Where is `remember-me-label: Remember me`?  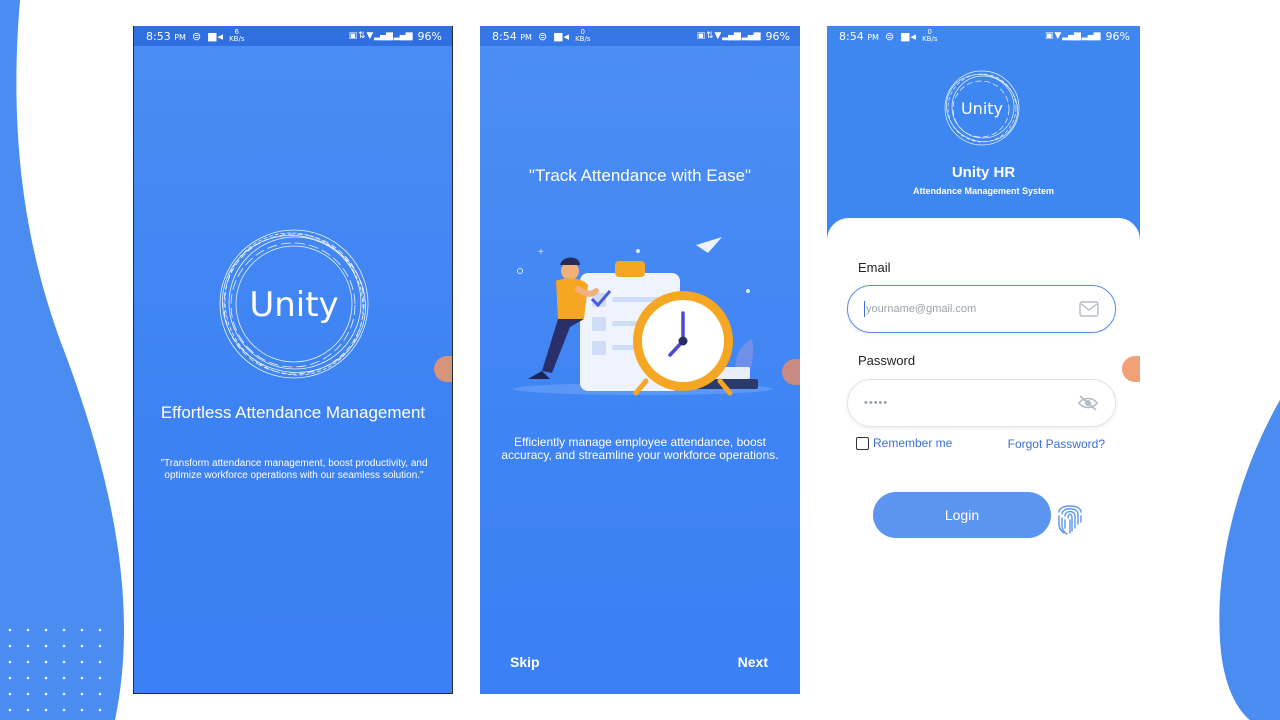 remember-me-label: Remember me is located at coordinates (913, 443).